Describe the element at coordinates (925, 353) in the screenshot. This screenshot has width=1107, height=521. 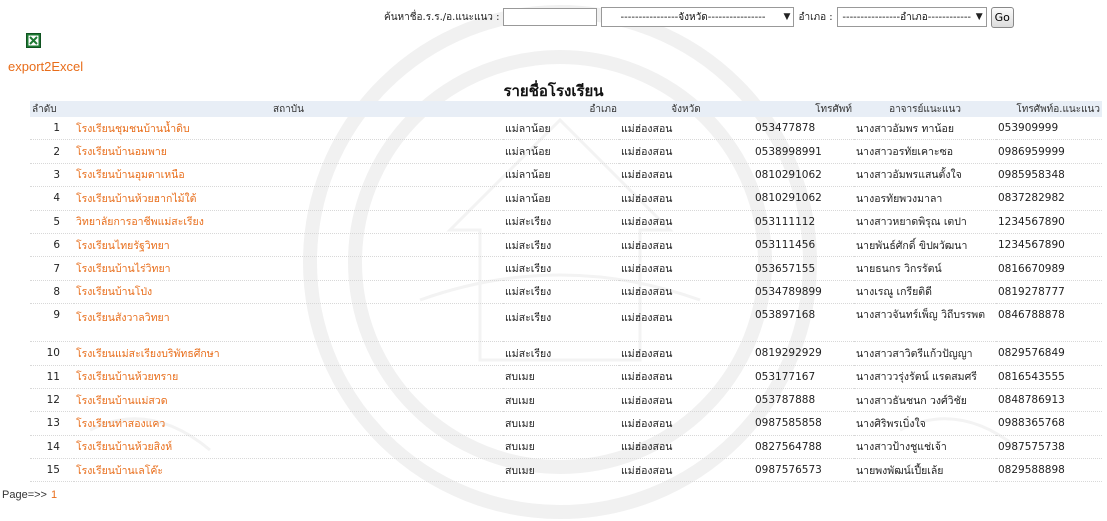
I see `cell-counselor: นางสาวสาวิตรีแก้วปัญญา` at that location.